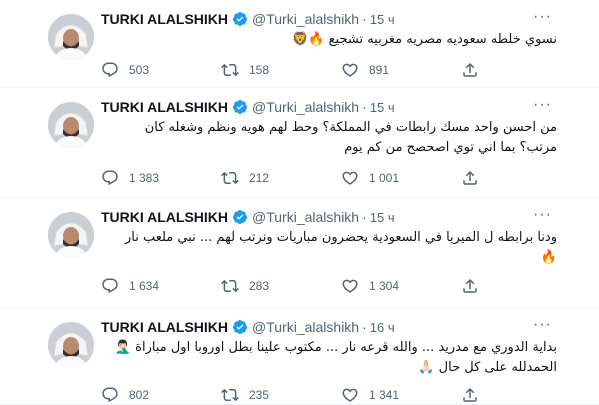 The image size is (599, 405). What do you see at coordinates (259, 286) in the screenshot?
I see `retweet-count: 283` at bounding box center [259, 286].